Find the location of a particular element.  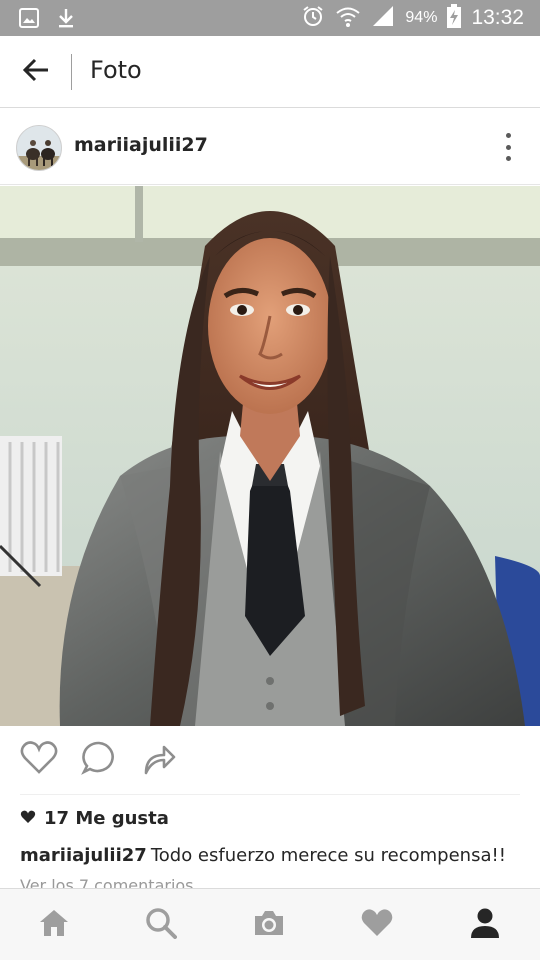

caption-username: mariiajulii27 is located at coordinates (83, 855).